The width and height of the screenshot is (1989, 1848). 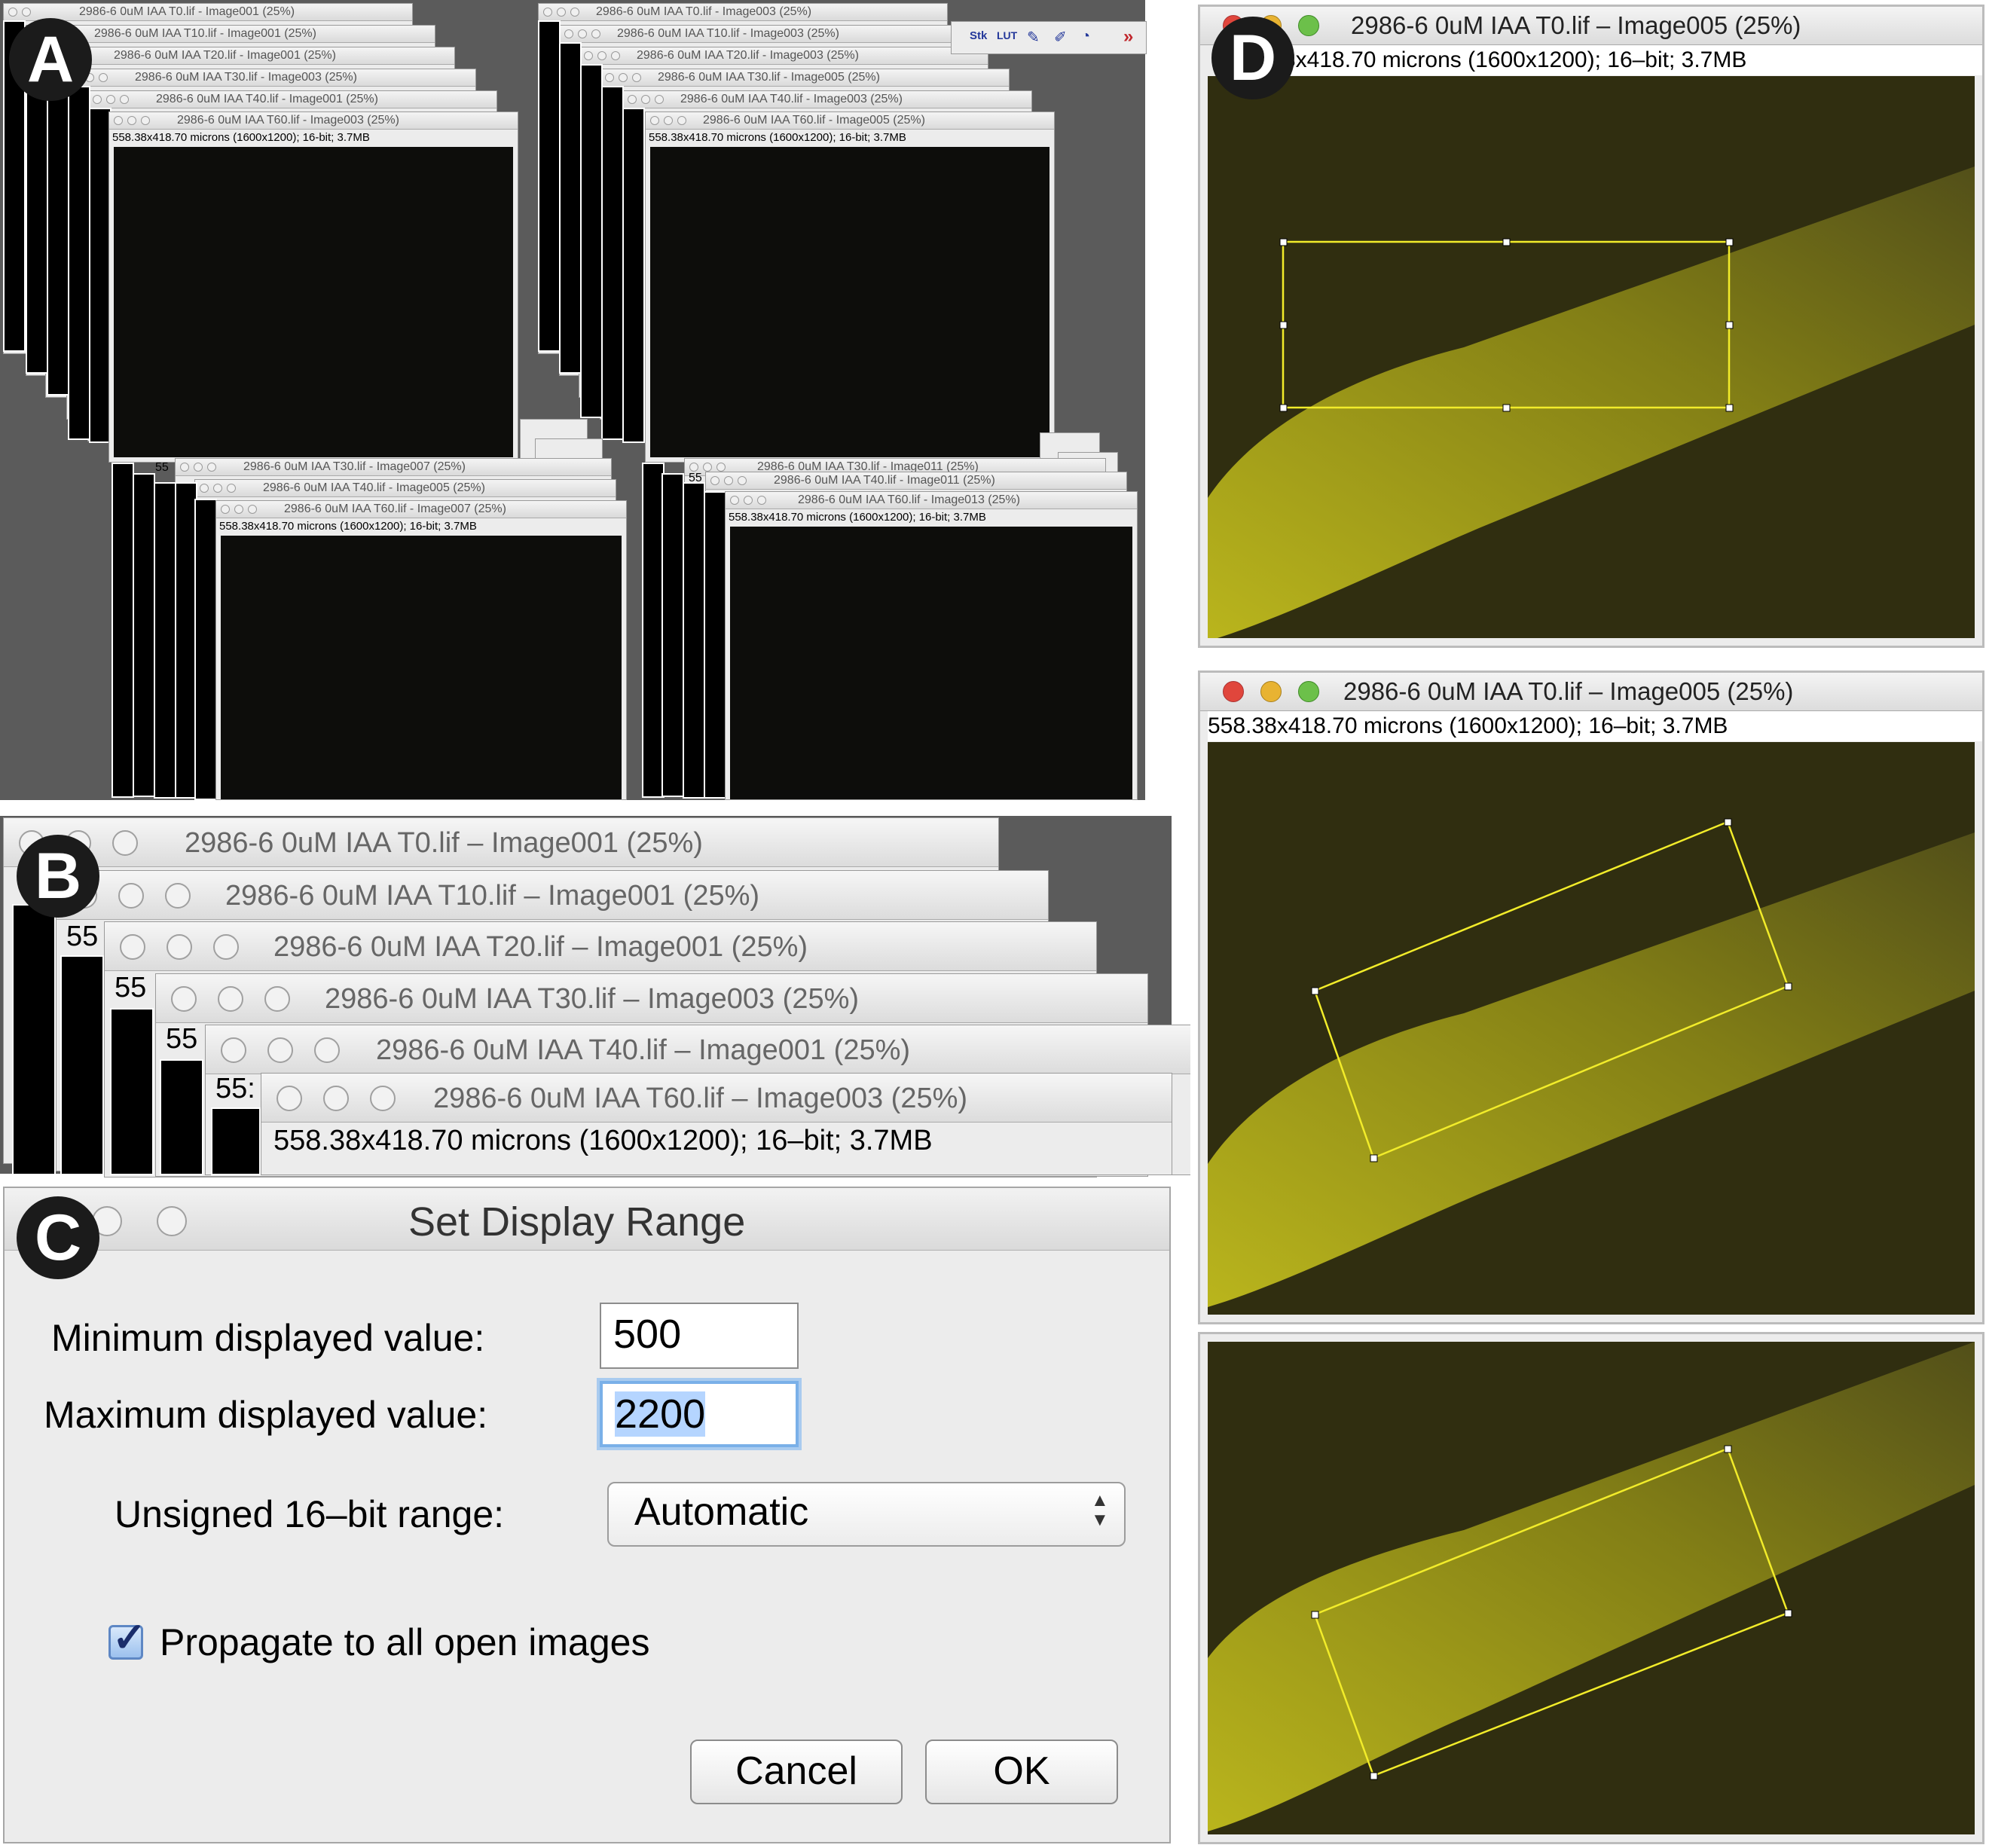 I want to click on window-title: 2986-6 0uM IAA T10.lif - Image001 (25%), so click(x=205, y=33).